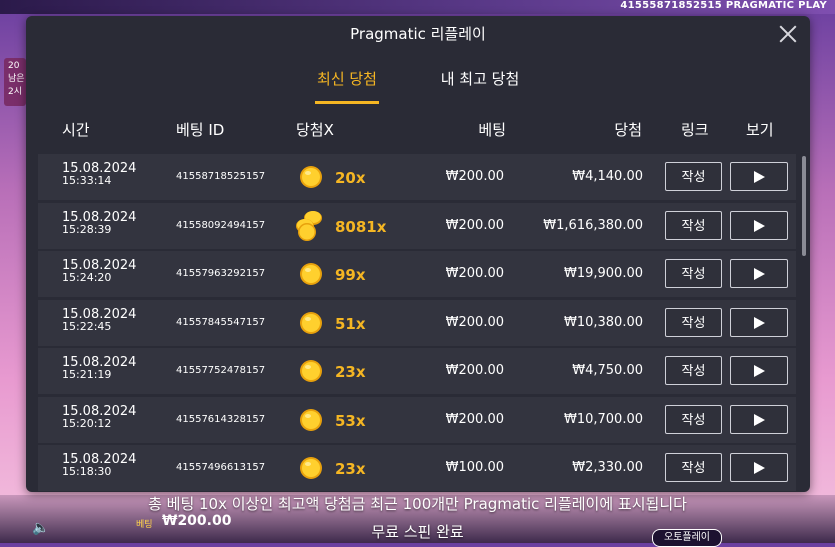  Describe the element at coordinates (603, 273) in the screenshot. I see `win-amount: ₩19,900.00` at that location.